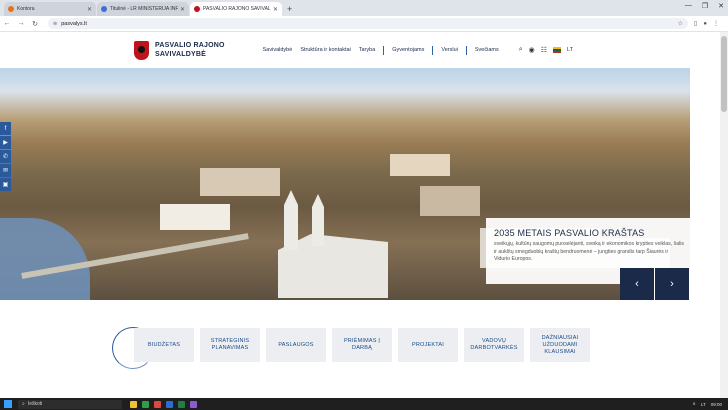 The width and height of the screenshot is (728, 410). Describe the element at coordinates (141, 50) in the screenshot. I see `coat-of-arms-icon` at that location.